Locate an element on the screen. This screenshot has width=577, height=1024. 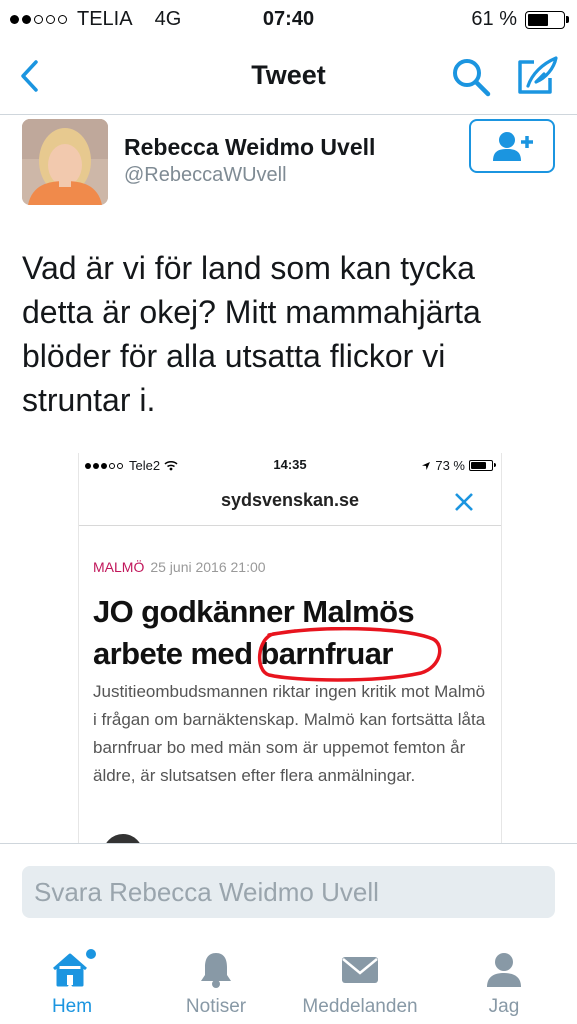
compose-icon is located at coordinates (538, 75).